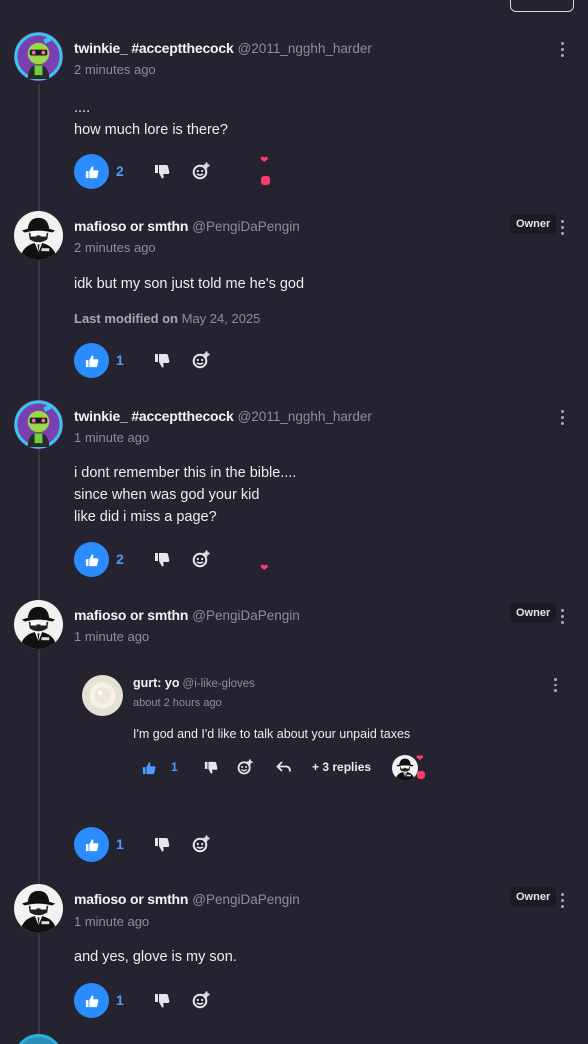 This screenshot has height=1044, width=588. I want to click on reply-actions: 1 + 3 replies ❤, so click(352, 767).